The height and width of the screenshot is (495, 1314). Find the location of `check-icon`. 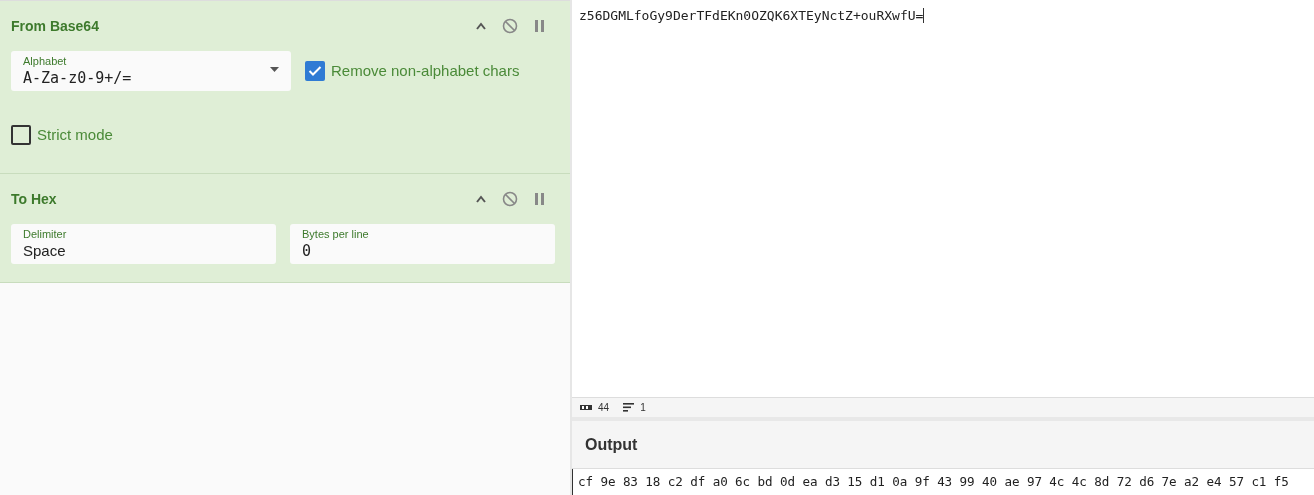

check-icon is located at coordinates (315, 71).